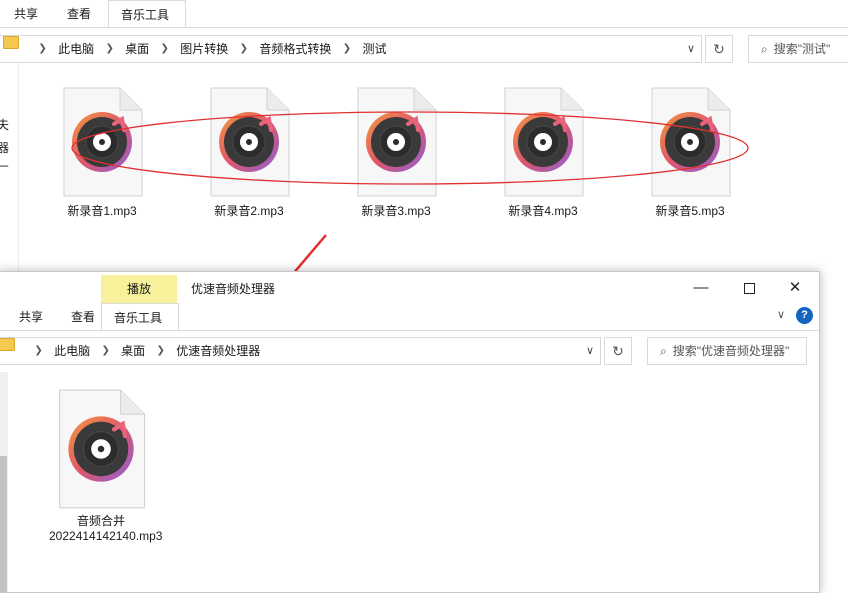 Image resolution: width=848 pixels, height=593 pixels. Describe the element at coordinates (31, 316) in the screenshot. I see `tab-share: 共享` at that location.